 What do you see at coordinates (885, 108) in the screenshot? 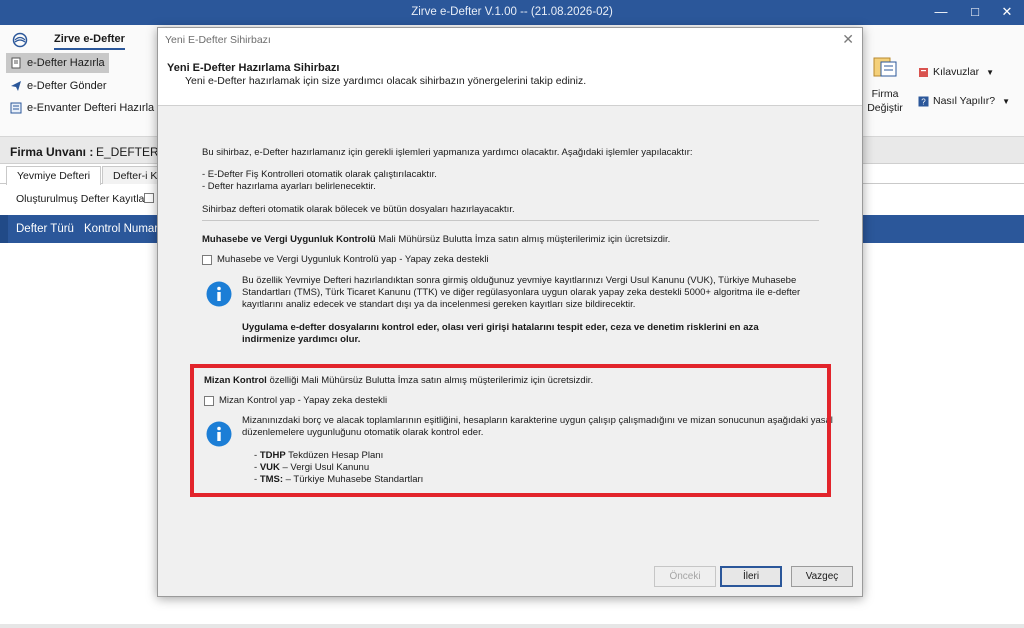
I see `firma-label-line2: Değiştir` at bounding box center [885, 108].